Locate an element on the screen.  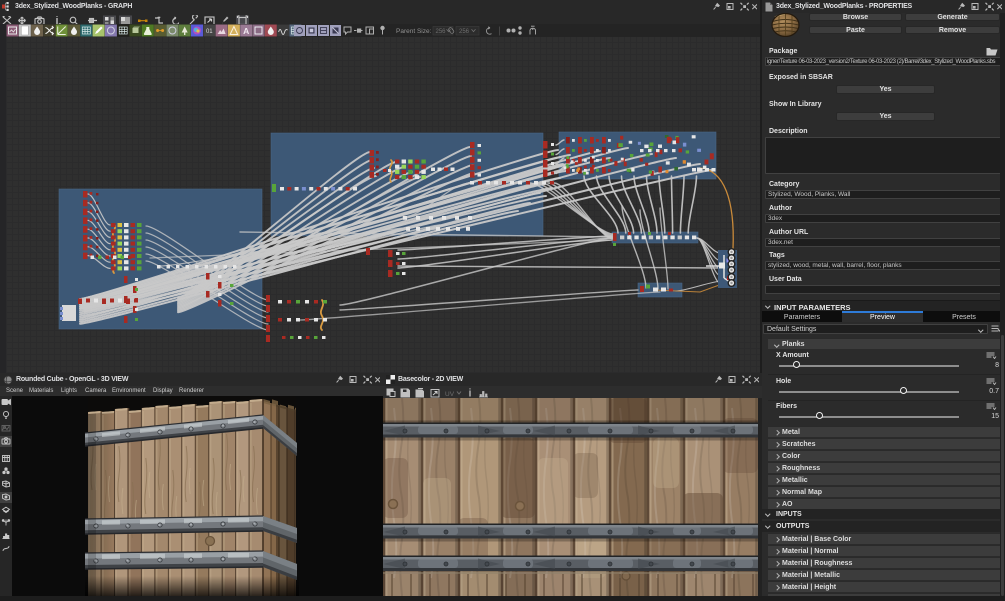
svg-text: Parent Size: is located at coordinates (414, 31).